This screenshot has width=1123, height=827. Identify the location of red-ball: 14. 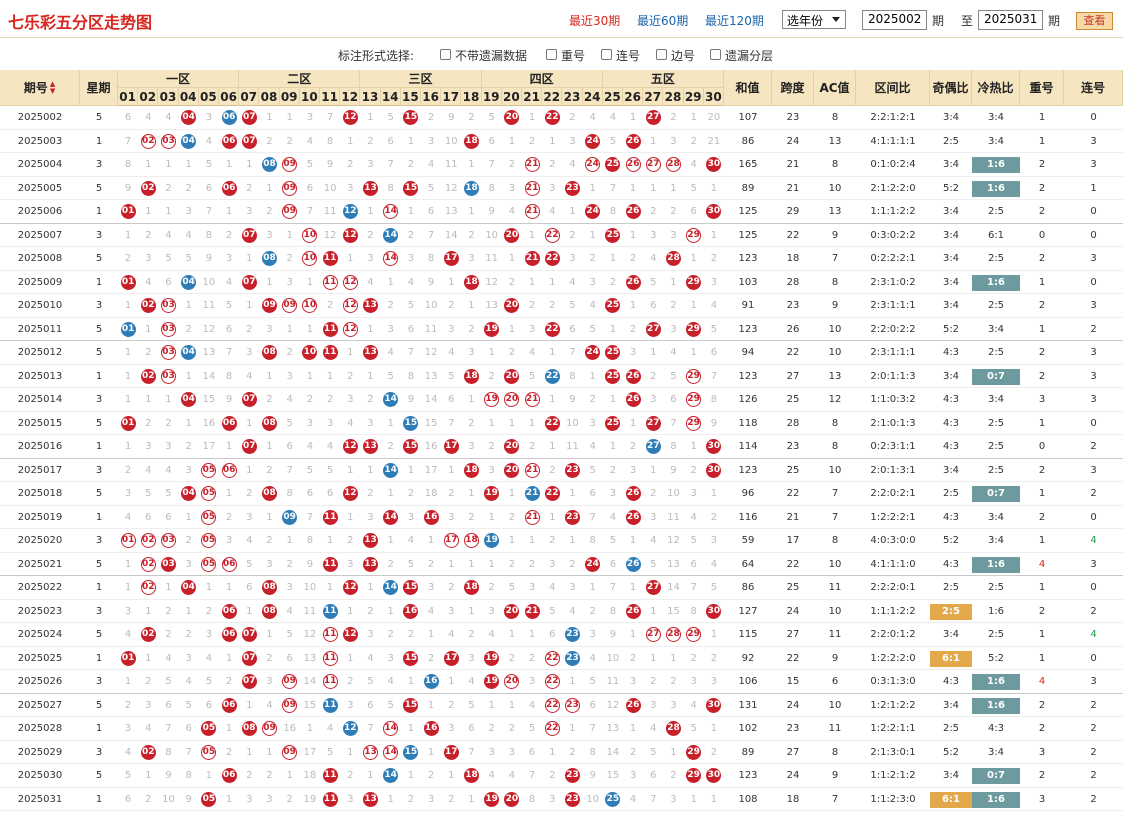
(391, 517).